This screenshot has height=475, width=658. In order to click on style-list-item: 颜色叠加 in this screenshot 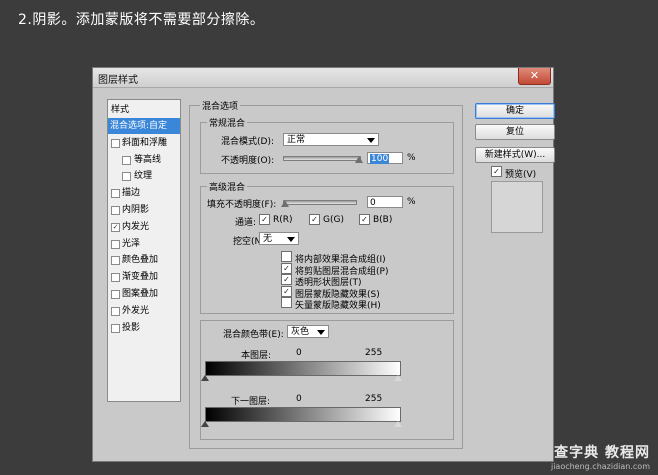, I will do `click(144, 260)`.